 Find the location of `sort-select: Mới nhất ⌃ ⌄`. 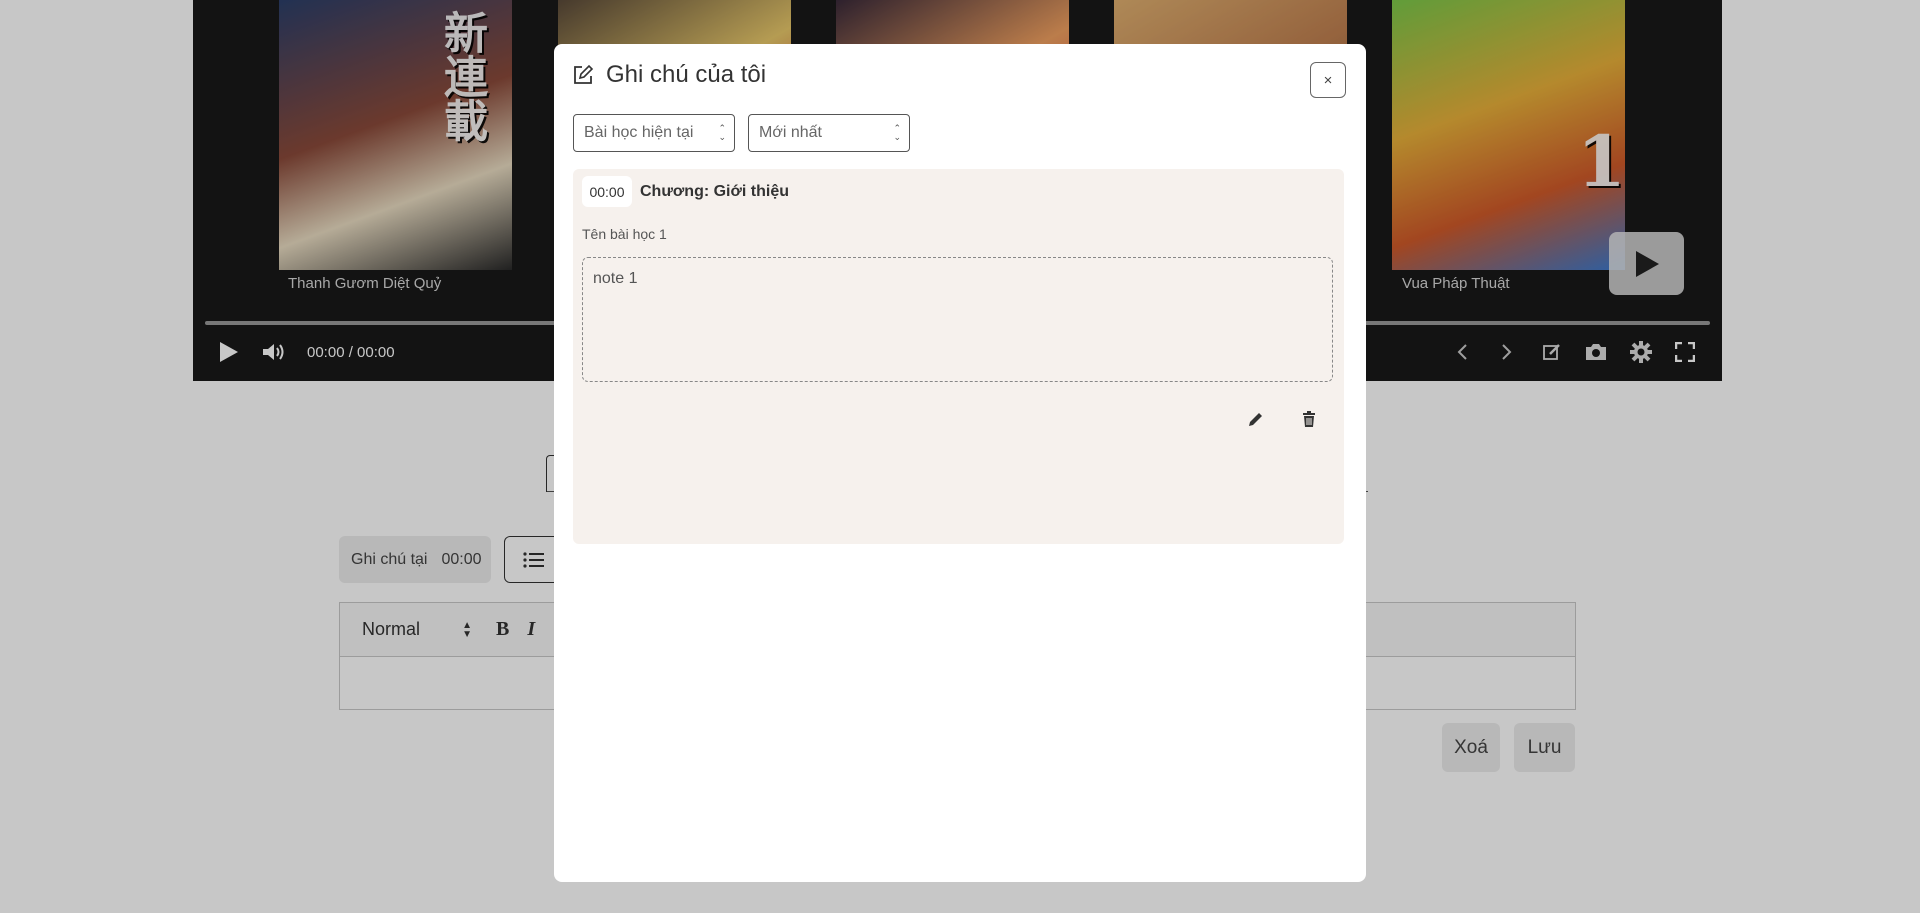

sort-select: Mới nhất ⌃ ⌄ is located at coordinates (829, 133).